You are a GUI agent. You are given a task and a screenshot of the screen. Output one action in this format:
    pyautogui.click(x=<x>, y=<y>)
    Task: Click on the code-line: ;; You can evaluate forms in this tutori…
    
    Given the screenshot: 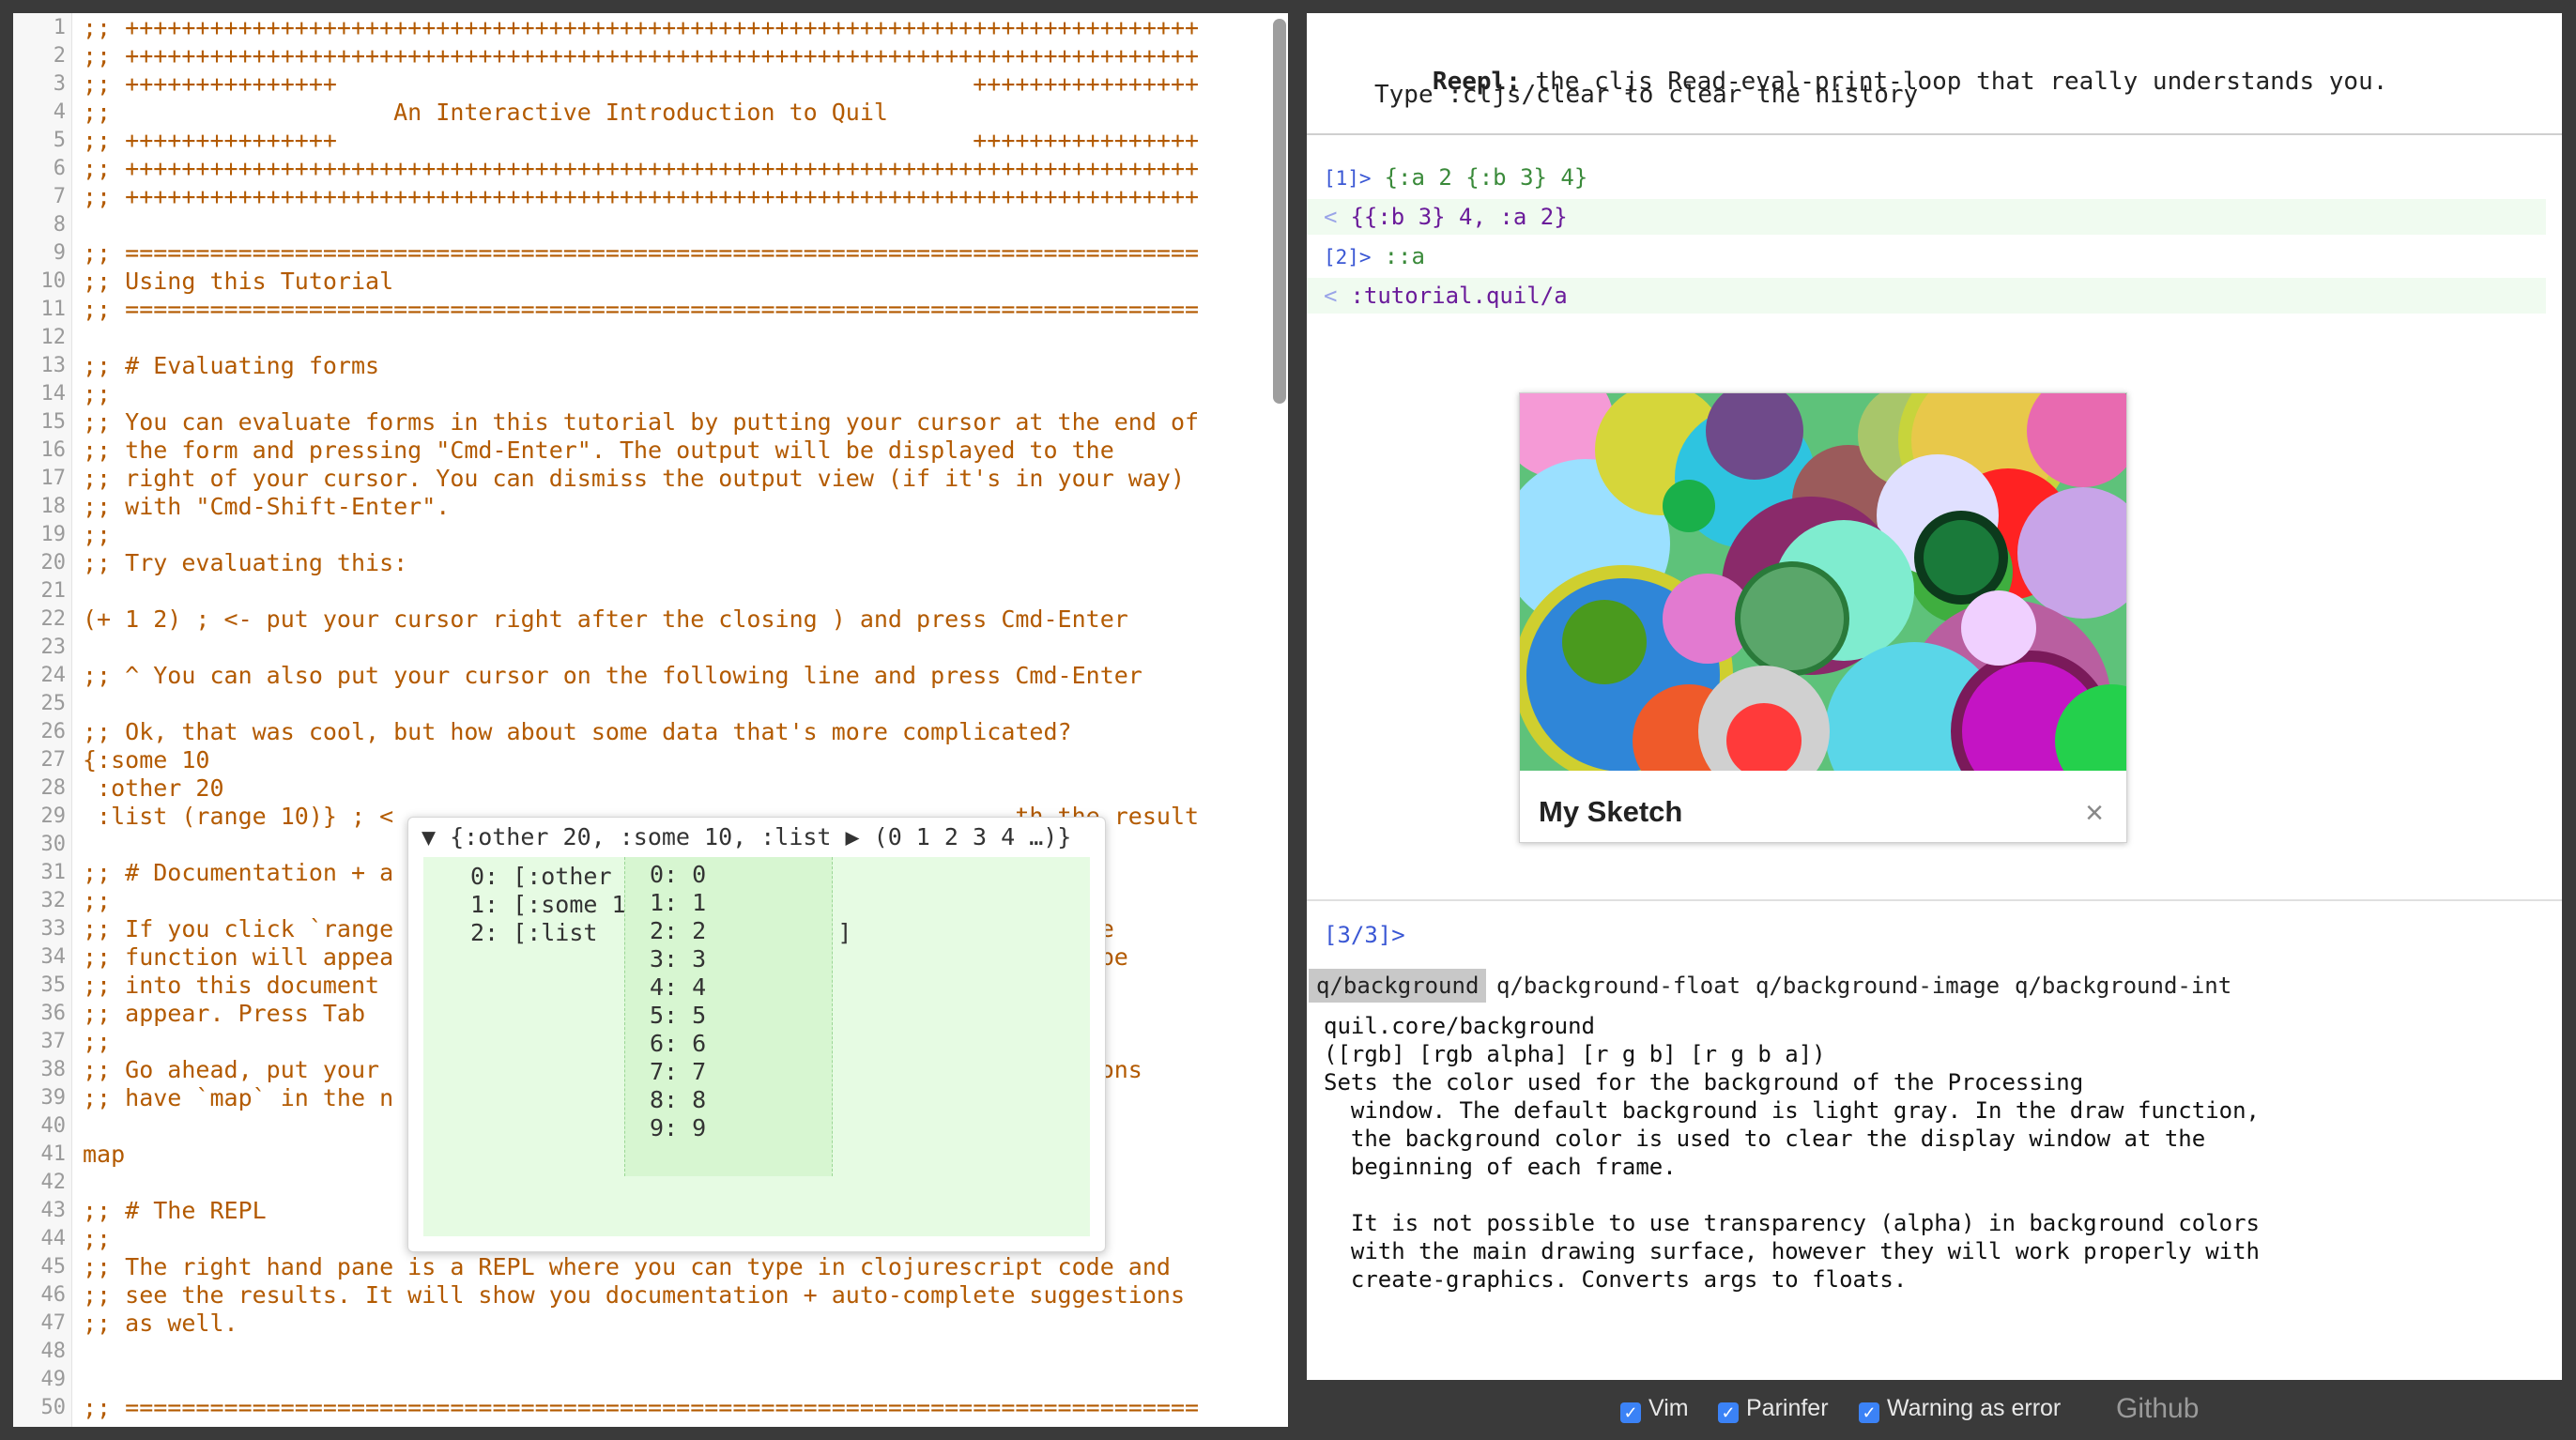 What is the action you would take?
    pyautogui.click(x=641, y=422)
    